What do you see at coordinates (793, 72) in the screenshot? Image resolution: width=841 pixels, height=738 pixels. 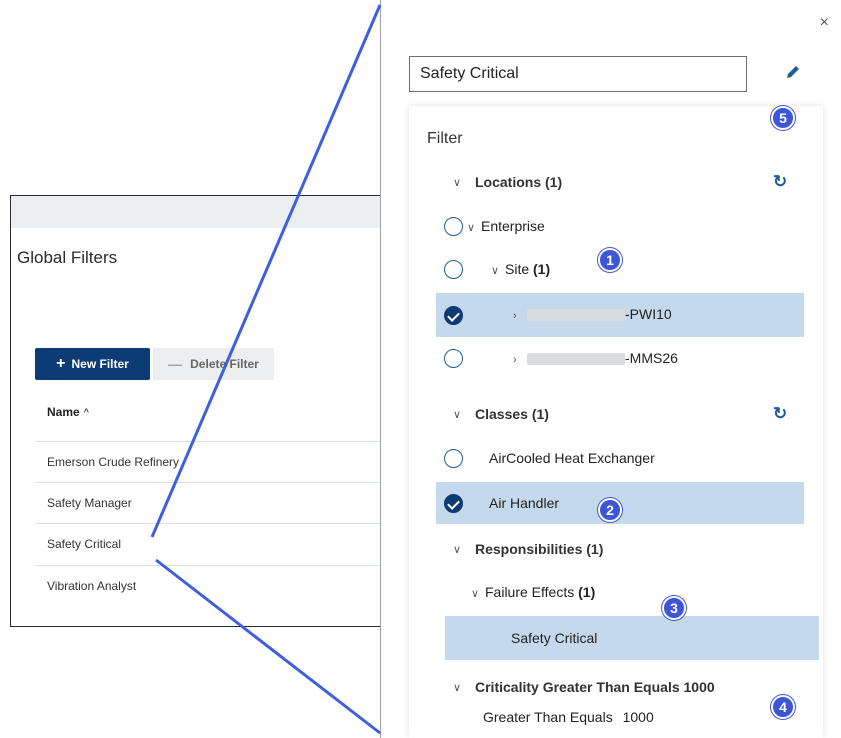 I see `pencil-icon` at bounding box center [793, 72].